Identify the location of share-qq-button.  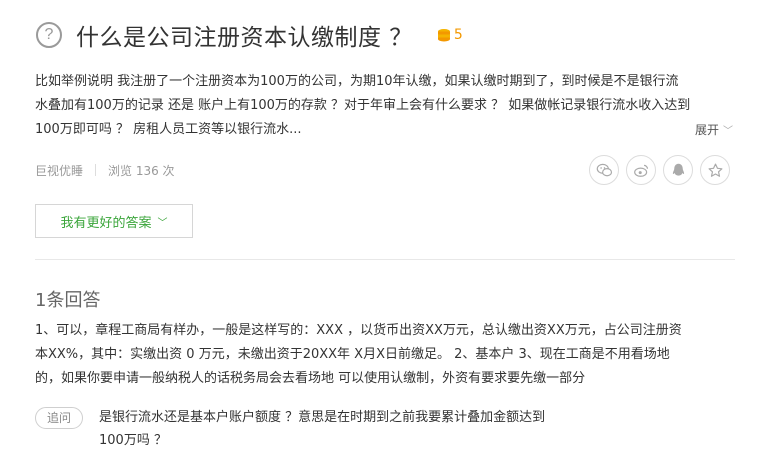
(678, 170).